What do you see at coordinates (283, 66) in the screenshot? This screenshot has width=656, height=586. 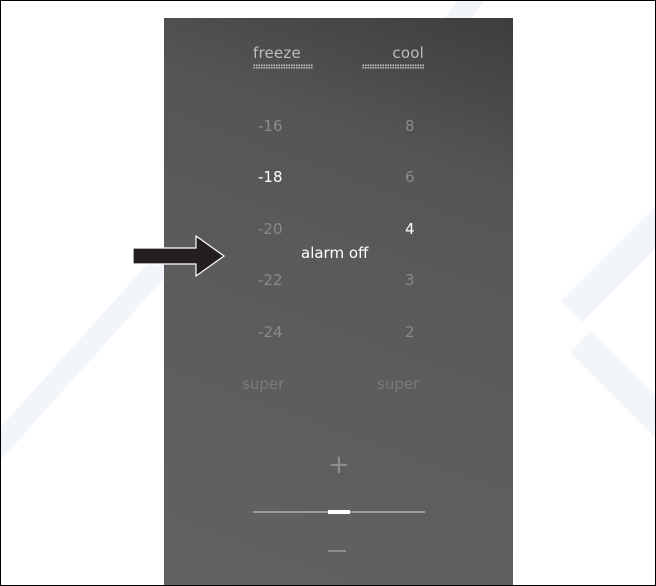 I see `freeze-underline` at bounding box center [283, 66].